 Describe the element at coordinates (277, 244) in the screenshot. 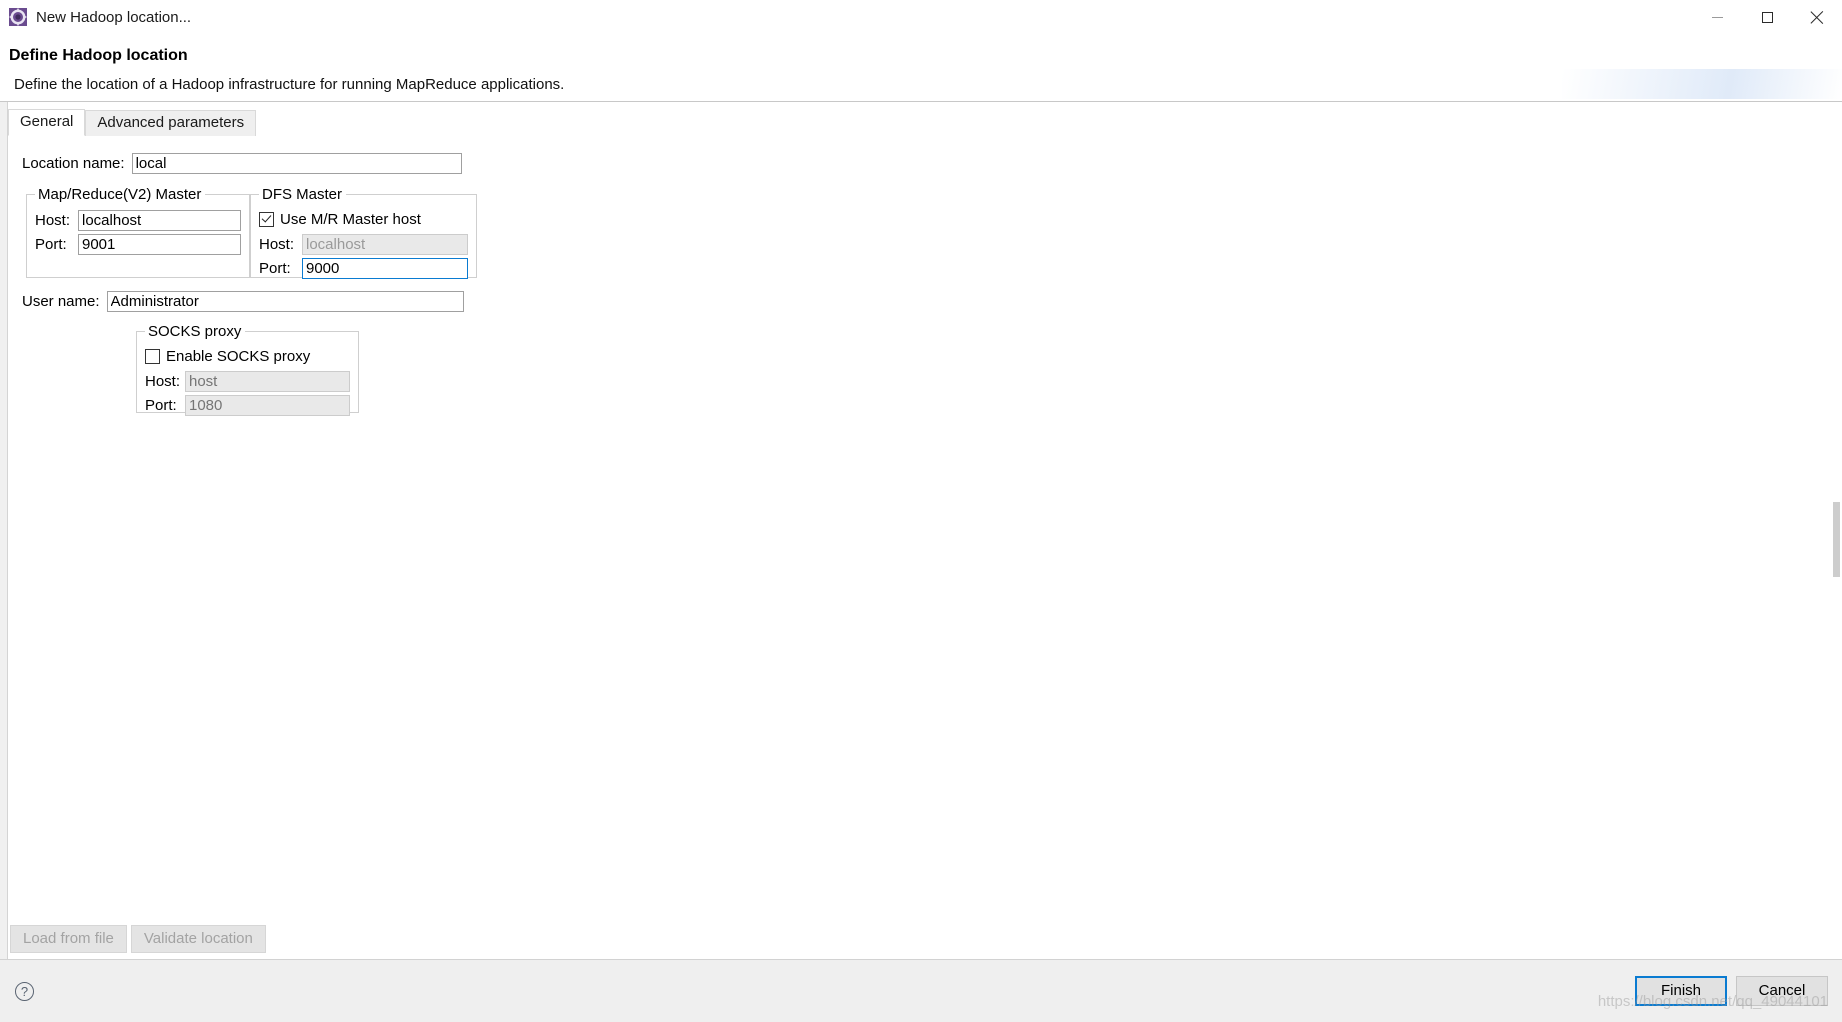

I see `dfs-host-label: Host:` at that location.